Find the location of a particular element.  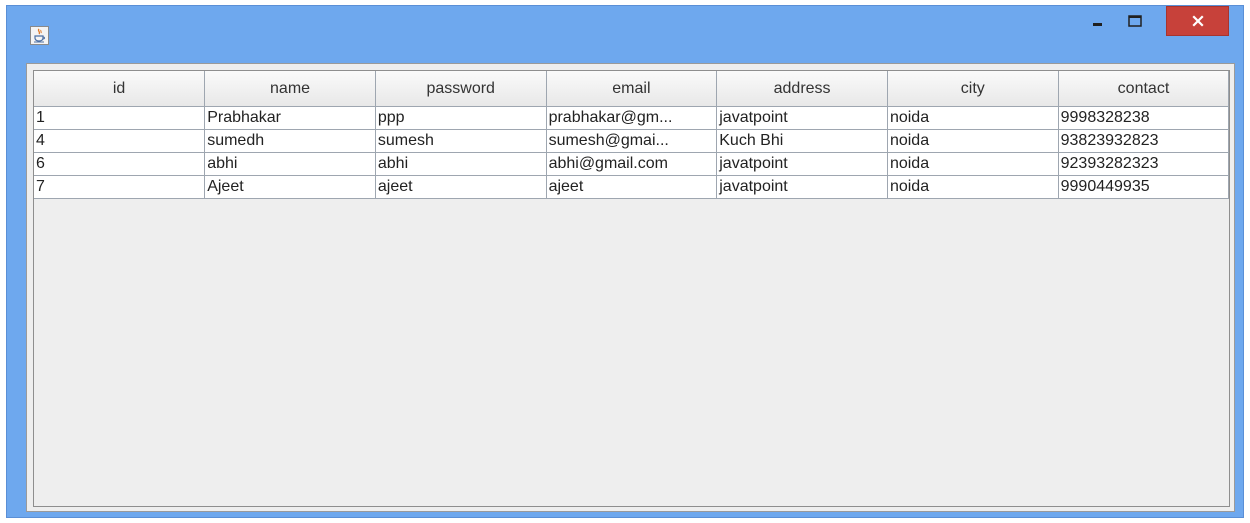

close-button is located at coordinates (1197, 21).